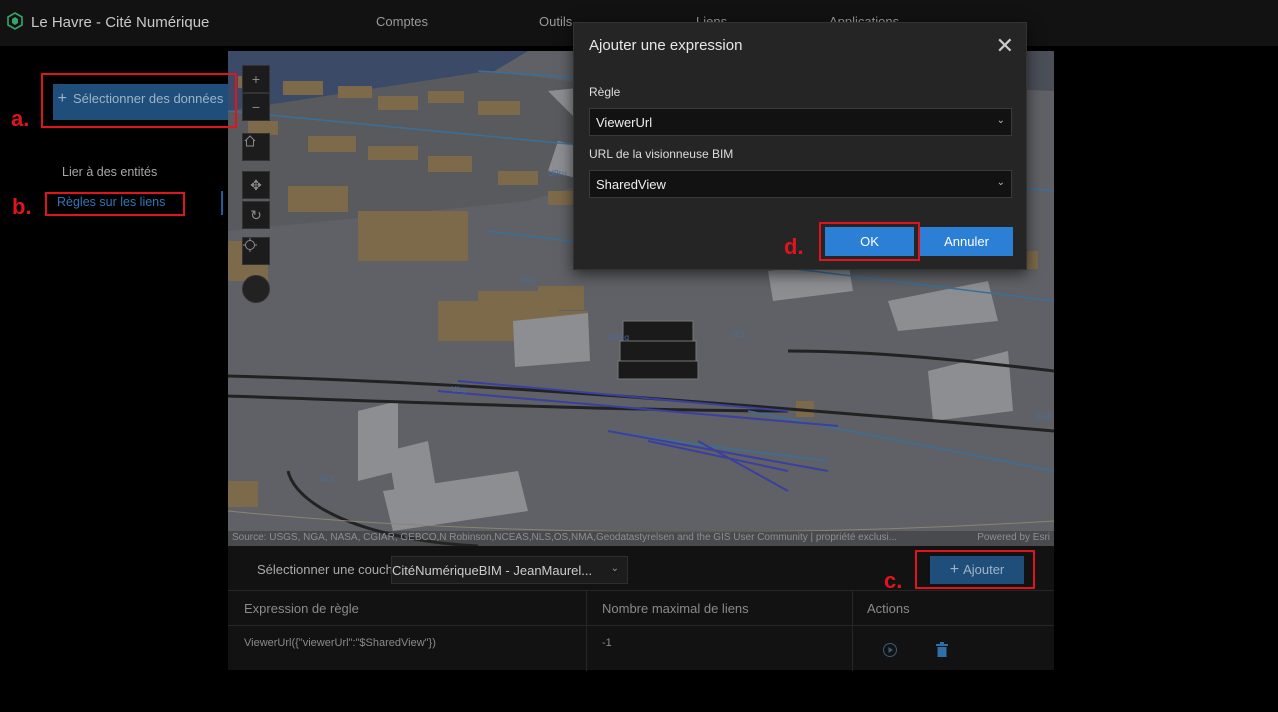 The height and width of the screenshot is (712, 1278). What do you see at coordinates (618, 337) in the screenshot?
I see `map-label-ugeg: UGEg` at bounding box center [618, 337].